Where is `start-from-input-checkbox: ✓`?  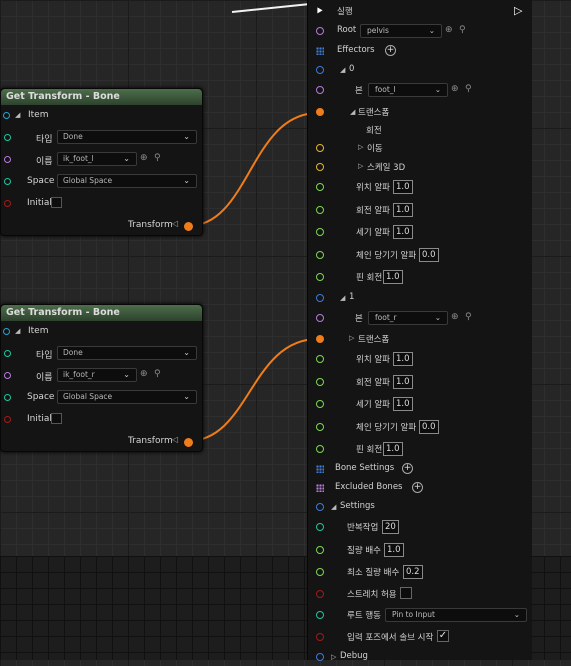 start-from-input-checkbox: ✓ is located at coordinates (443, 636).